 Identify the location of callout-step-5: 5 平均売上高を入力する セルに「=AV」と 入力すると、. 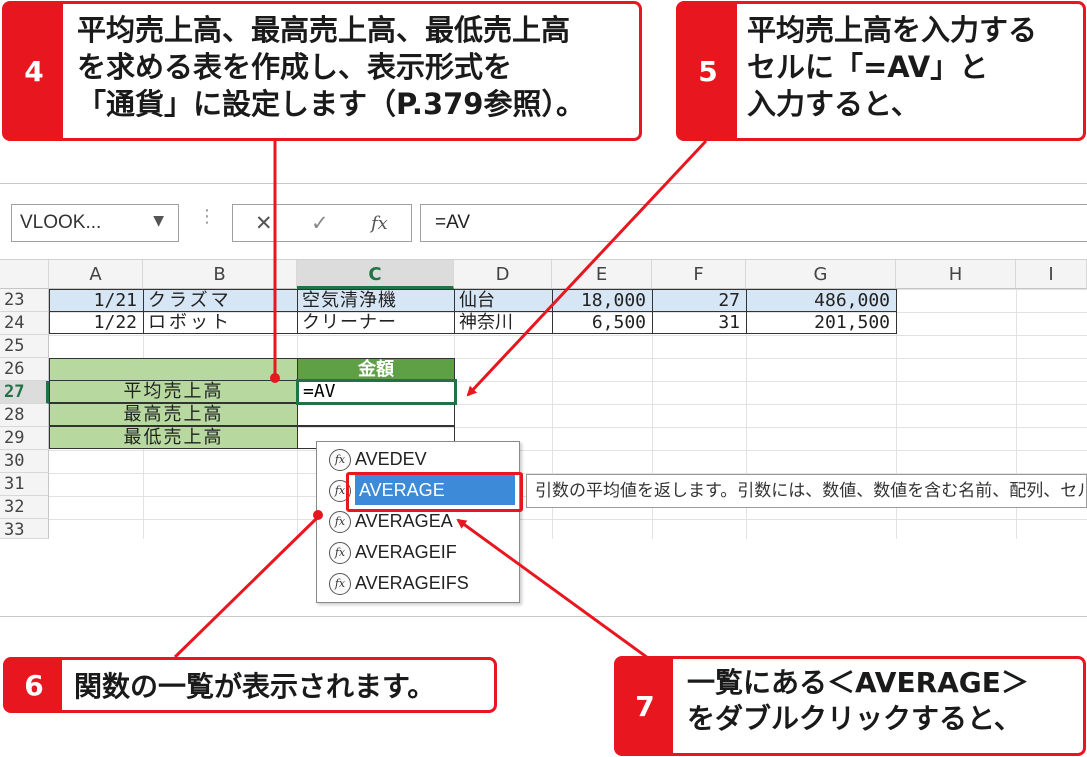
(881, 71).